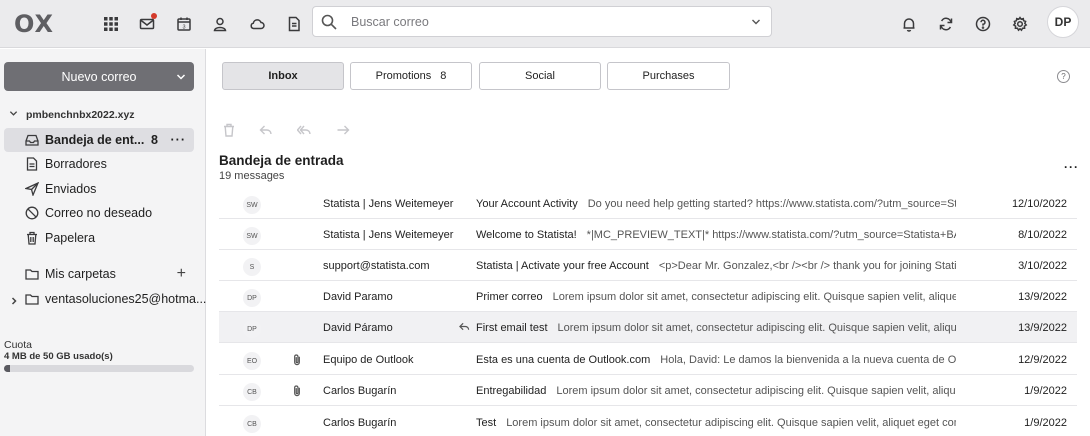 This screenshot has height=436, width=1090. What do you see at coordinates (181, 274) in the screenshot?
I see `add-folder-button: +` at bounding box center [181, 274].